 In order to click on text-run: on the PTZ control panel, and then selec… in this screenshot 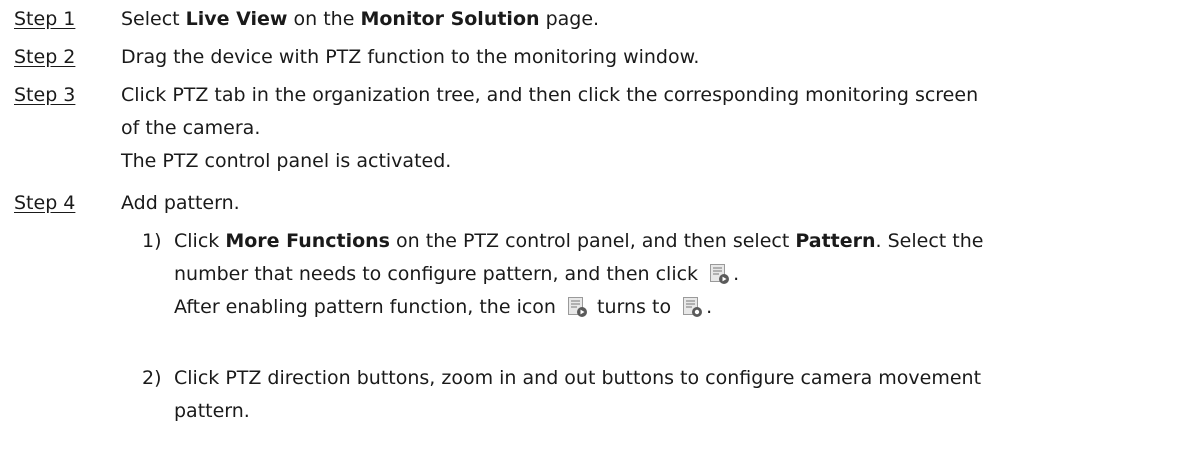, I will do `click(593, 241)`.